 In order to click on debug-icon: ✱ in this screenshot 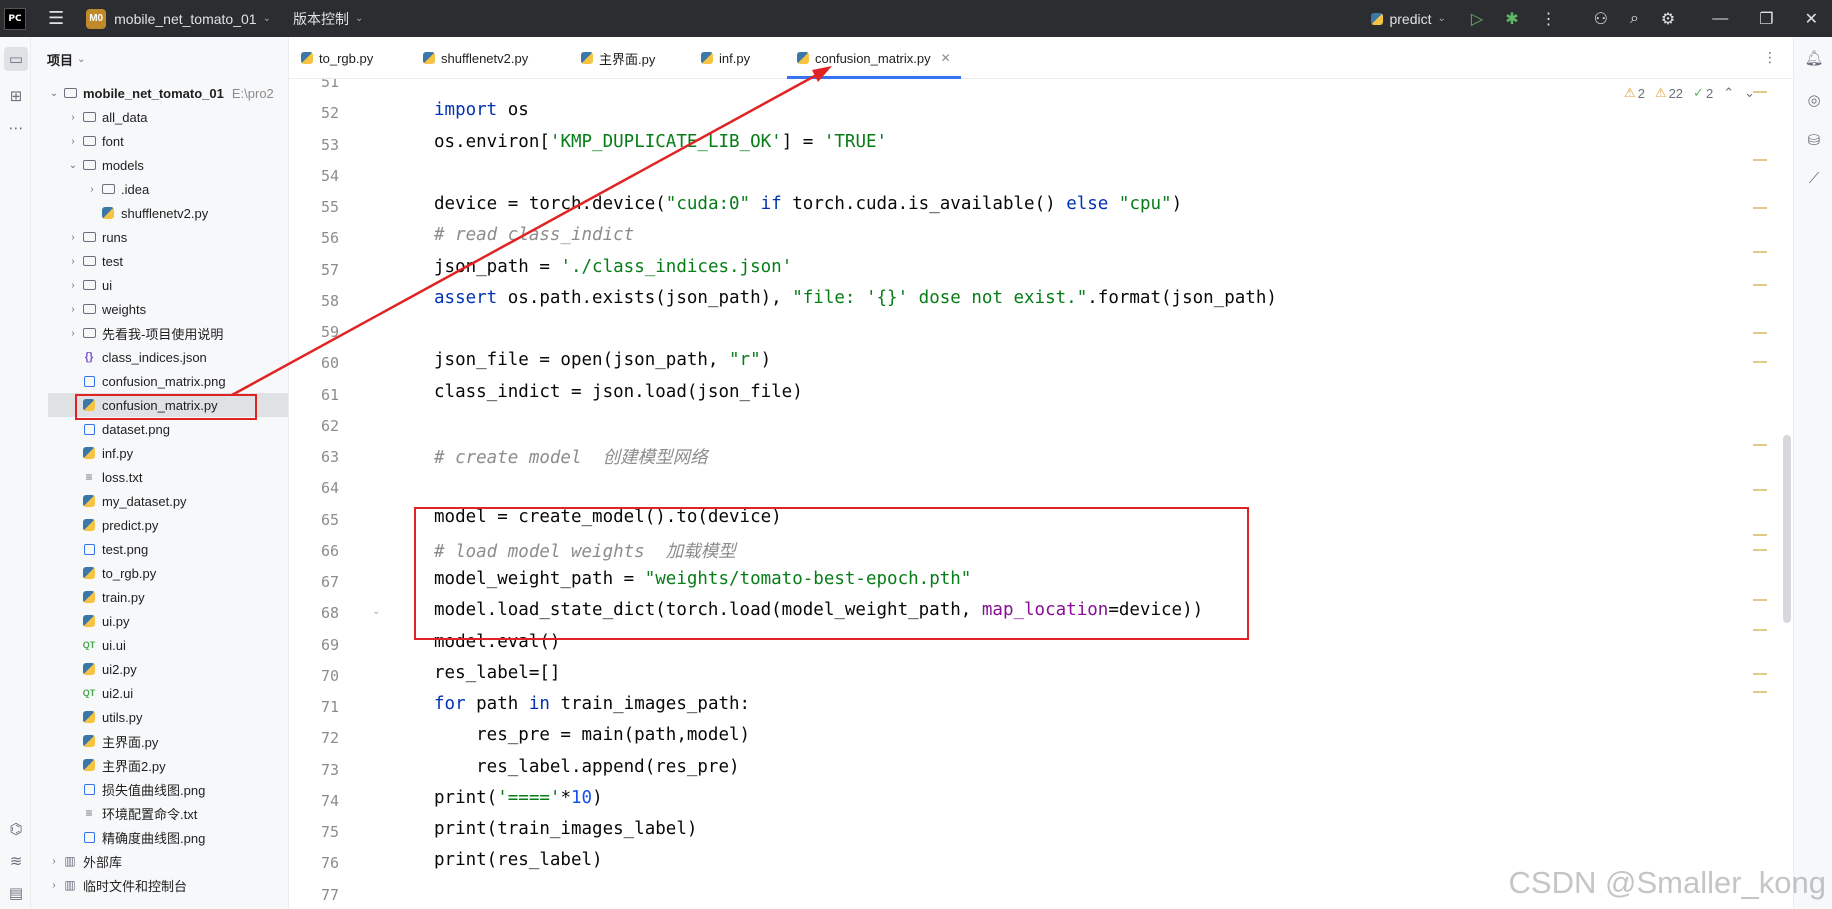, I will do `click(1511, 19)`.